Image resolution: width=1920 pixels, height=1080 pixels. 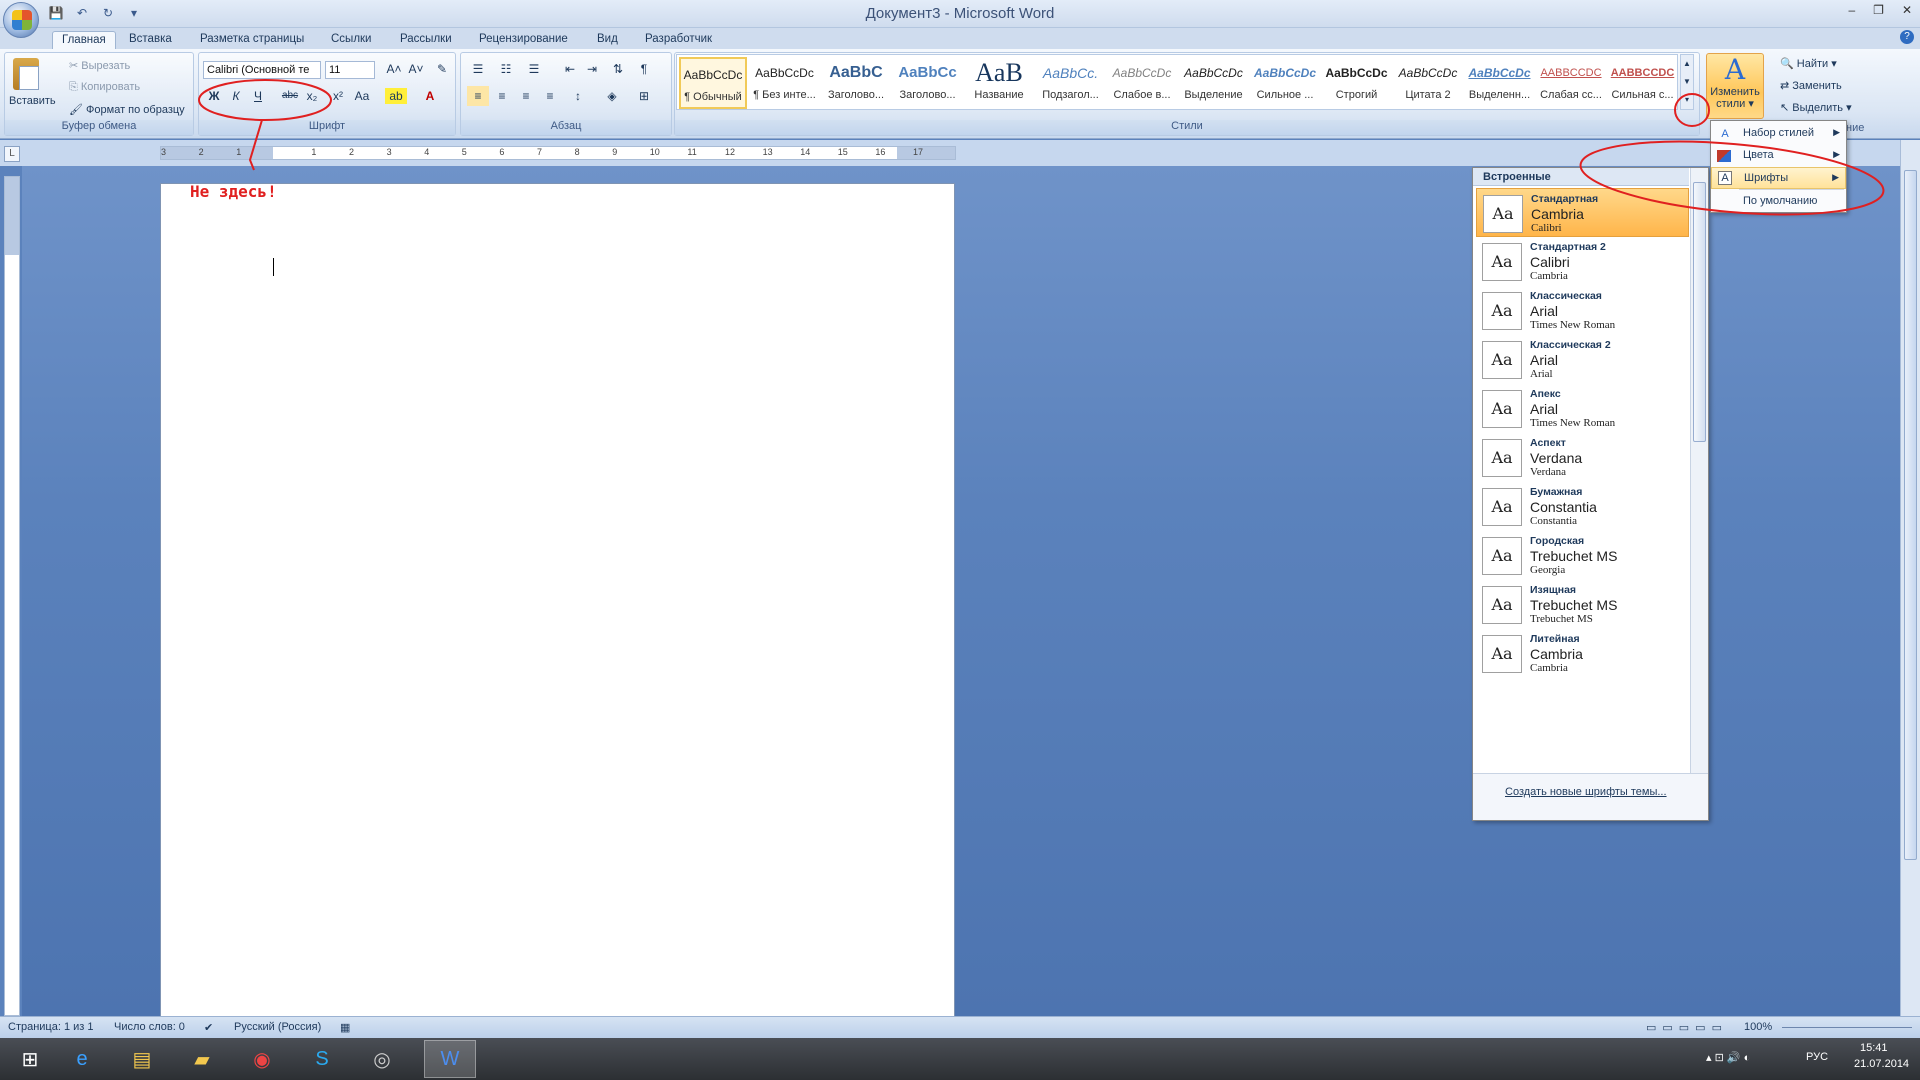 I want to click on clear-format-icon: ✎, so click(x=442, y=69).